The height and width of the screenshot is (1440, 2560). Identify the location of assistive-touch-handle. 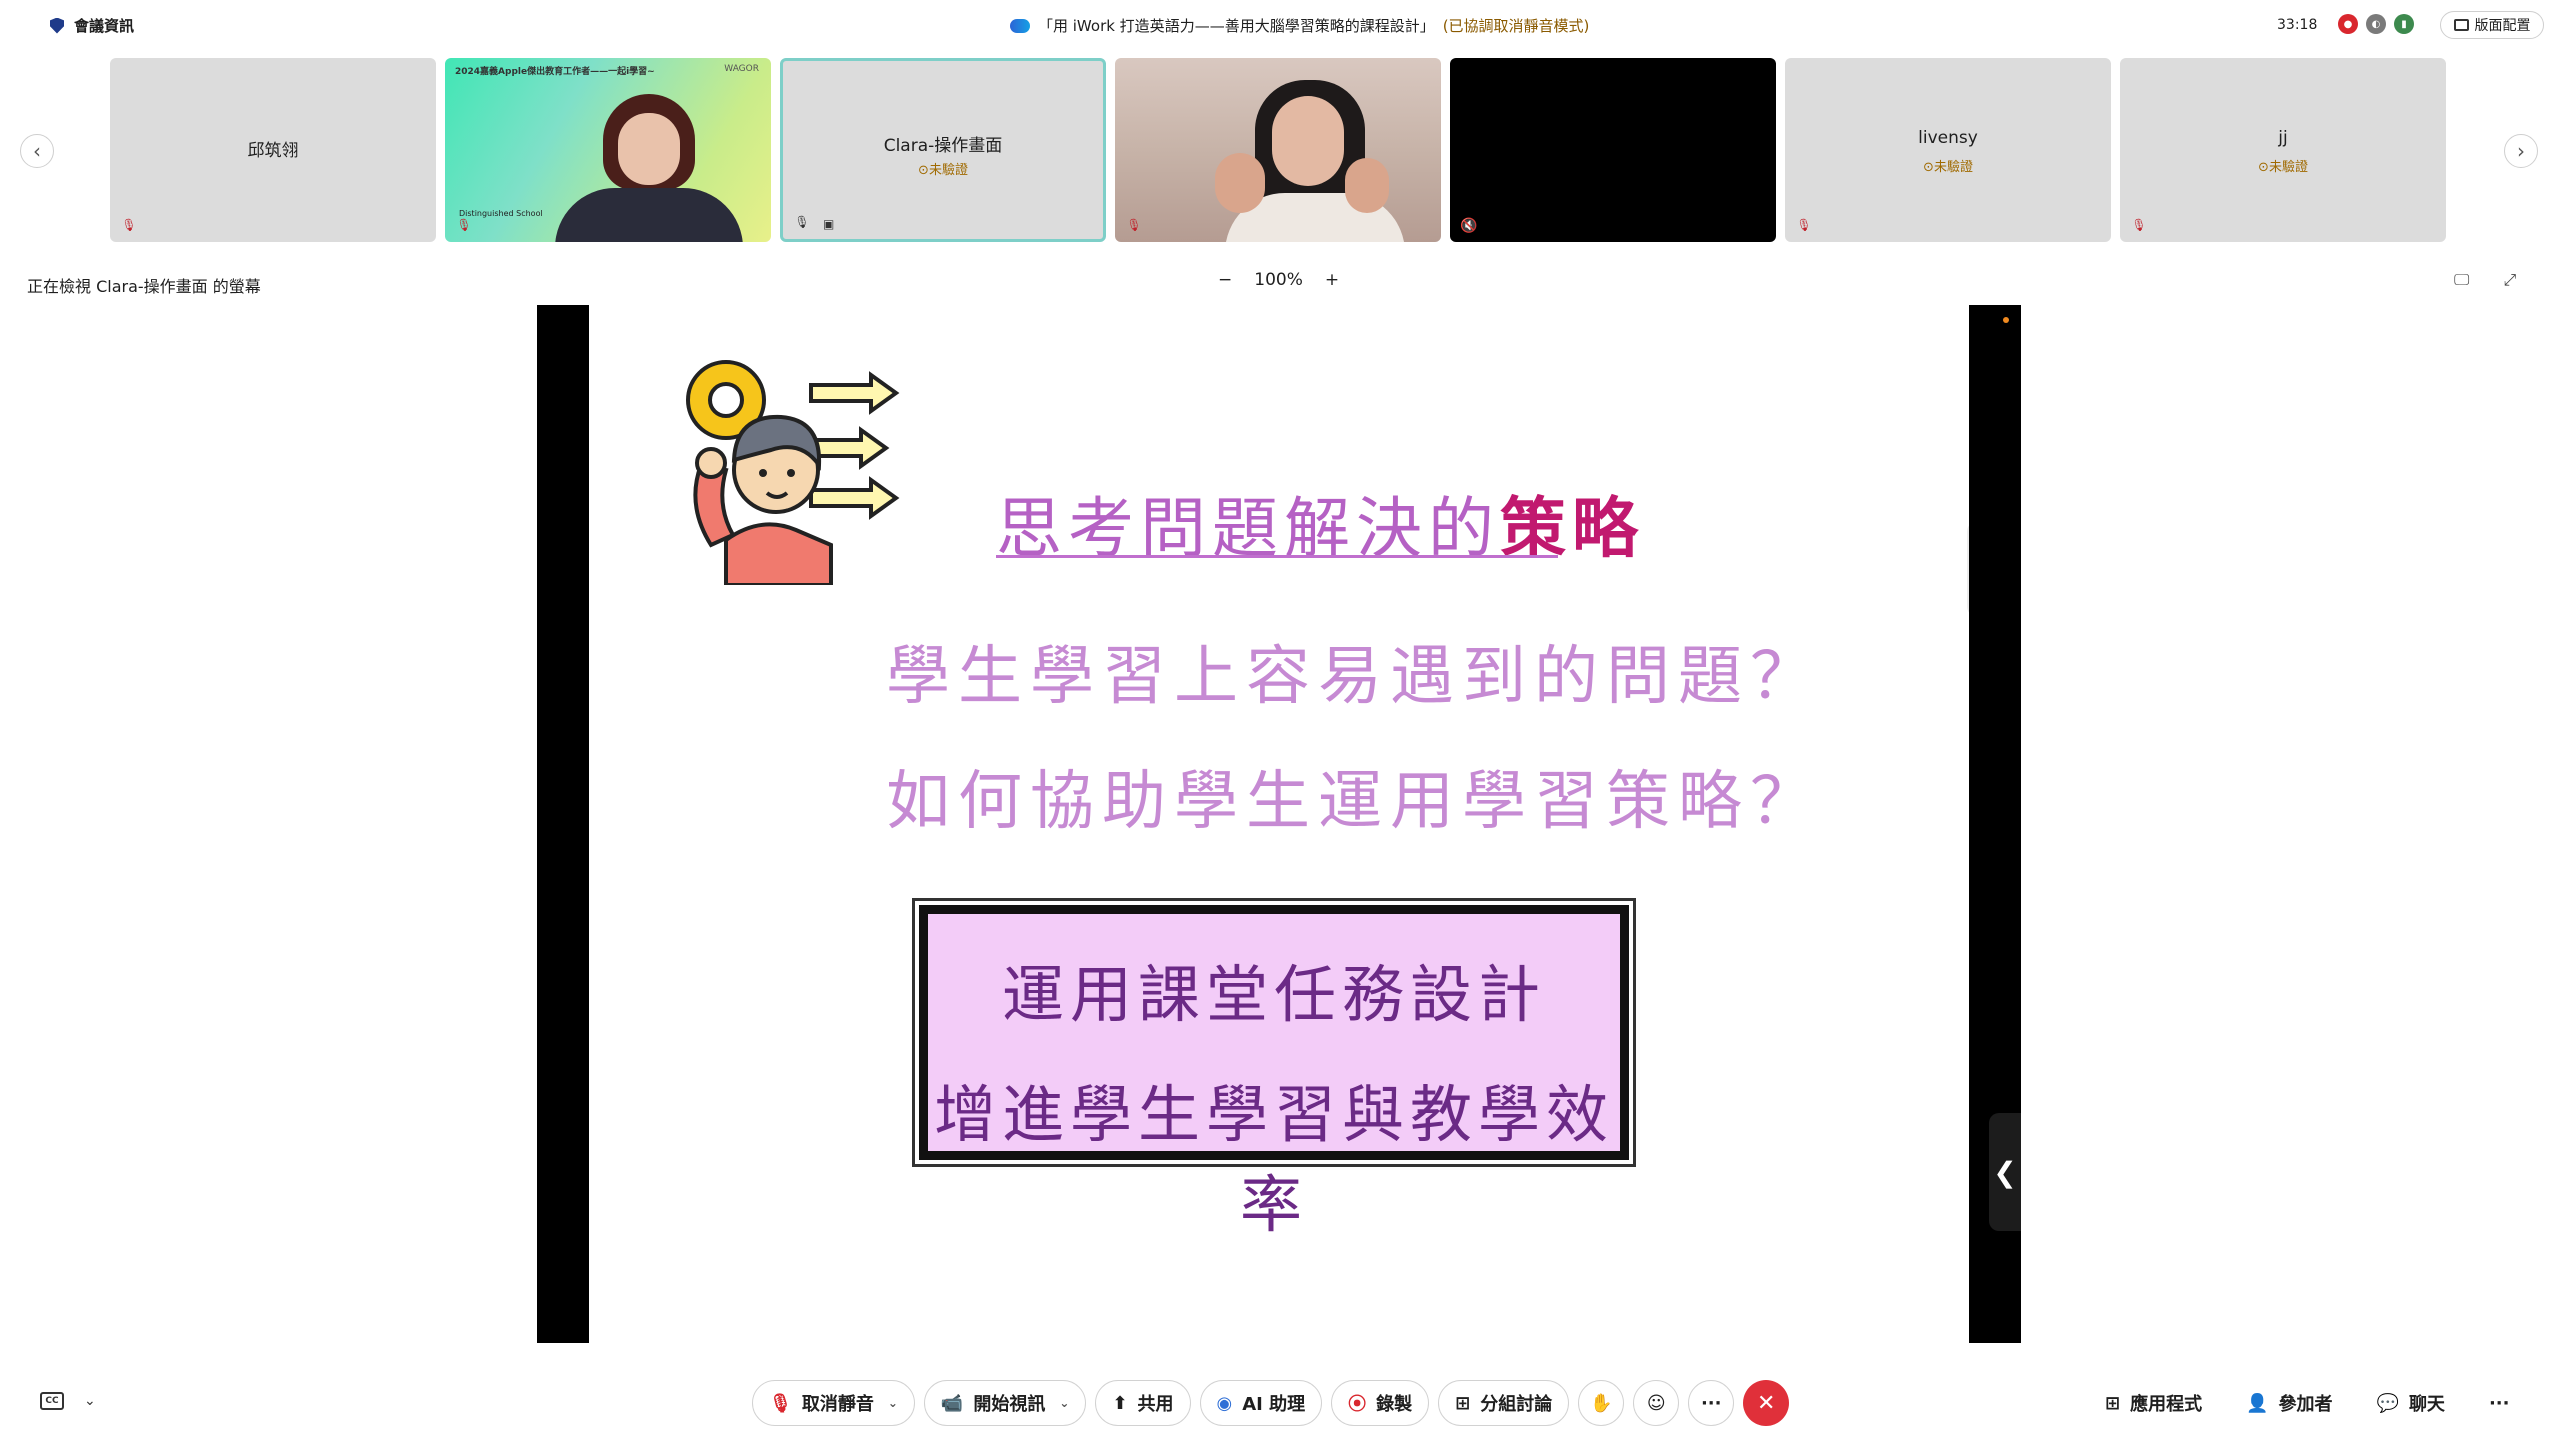
(1968, 569).